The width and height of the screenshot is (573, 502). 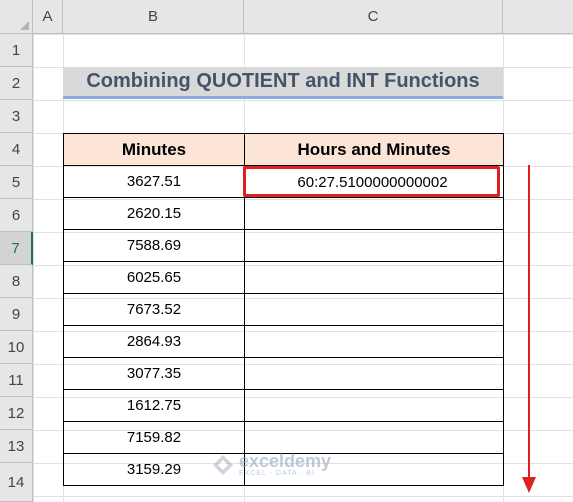 I want to click on row-header-3: 3, so click(x=16, y=116).